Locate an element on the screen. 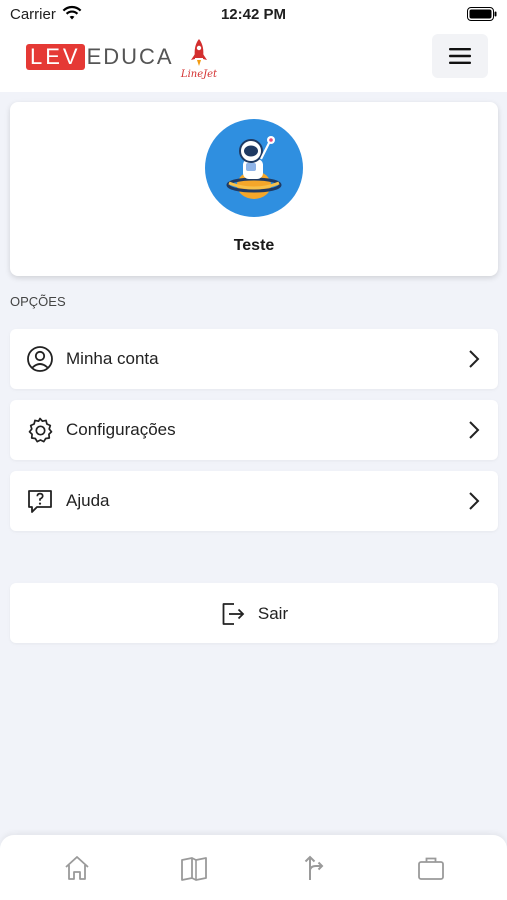  avatar is located at coordinates (254, 168).